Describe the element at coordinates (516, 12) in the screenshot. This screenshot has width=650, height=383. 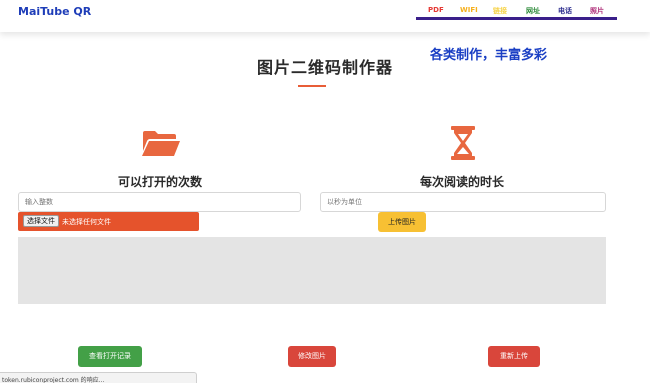
I see `nav-menu: PDF WIFI 链接 网址 电话 照片` at that location.